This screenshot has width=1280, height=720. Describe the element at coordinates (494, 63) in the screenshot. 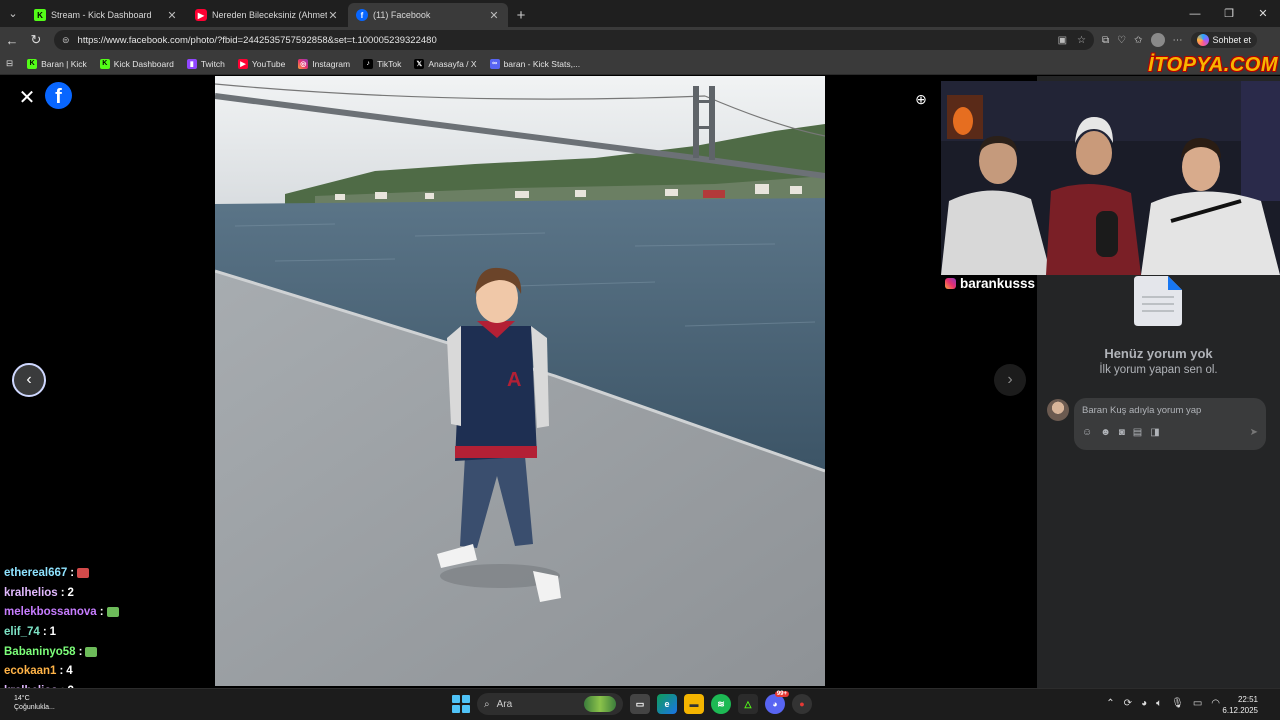

I see `stats-icon: ∞` at that location.